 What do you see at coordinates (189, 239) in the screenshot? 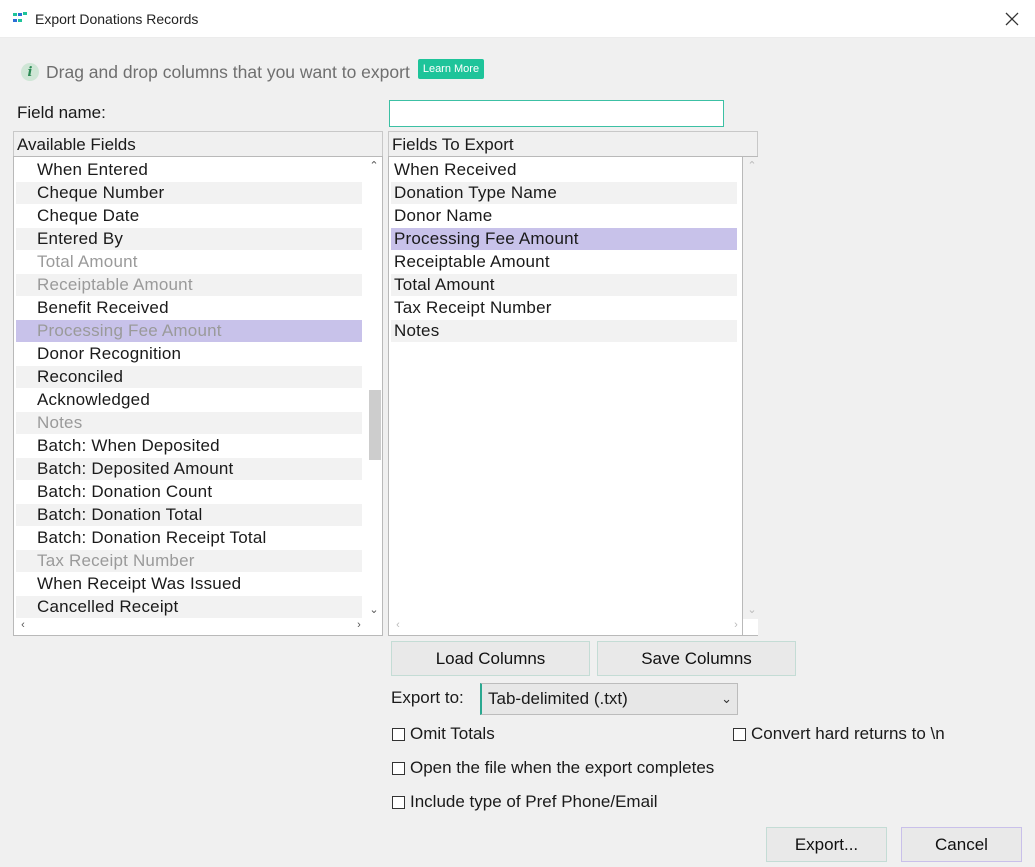
I see `list-item: Entered By` at bounding box center [189, 239].